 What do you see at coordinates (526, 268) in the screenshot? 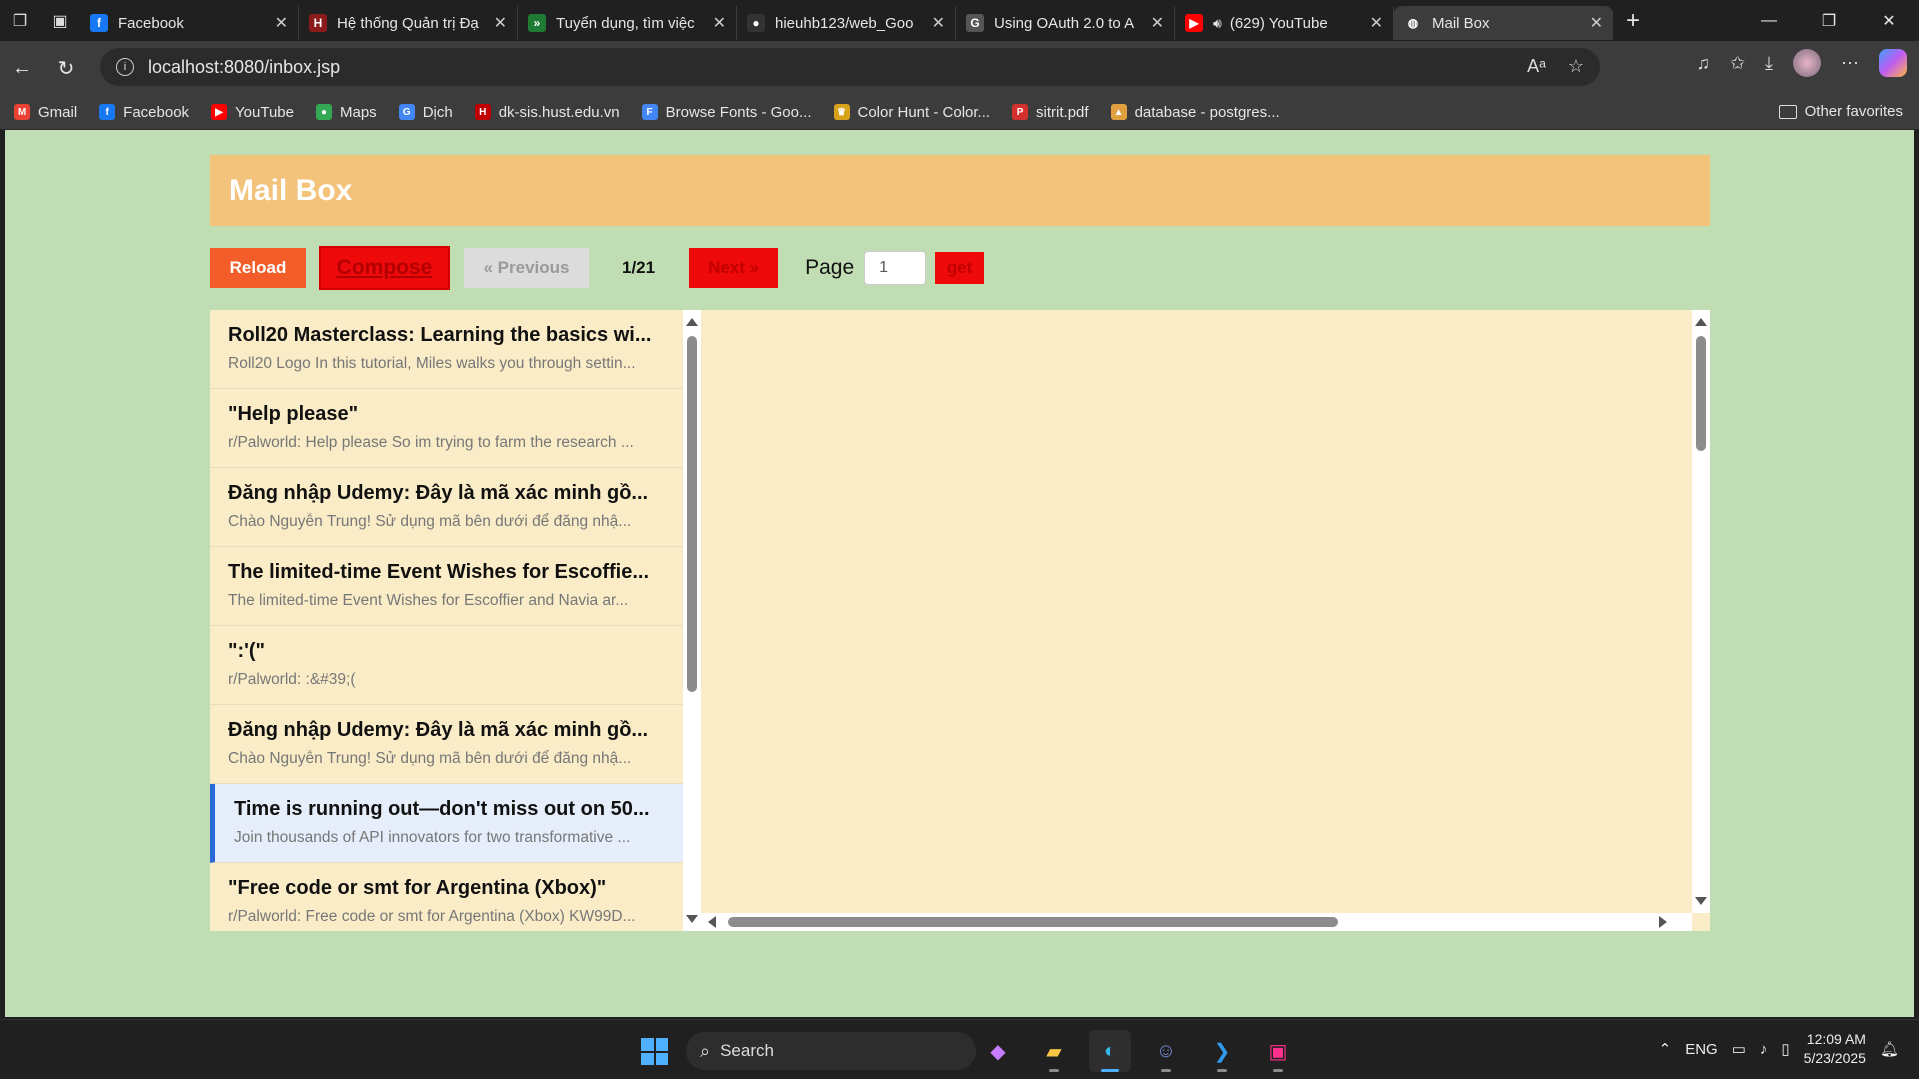
I see `previous-page-button: « Previous` at bounding box center [526, 268].